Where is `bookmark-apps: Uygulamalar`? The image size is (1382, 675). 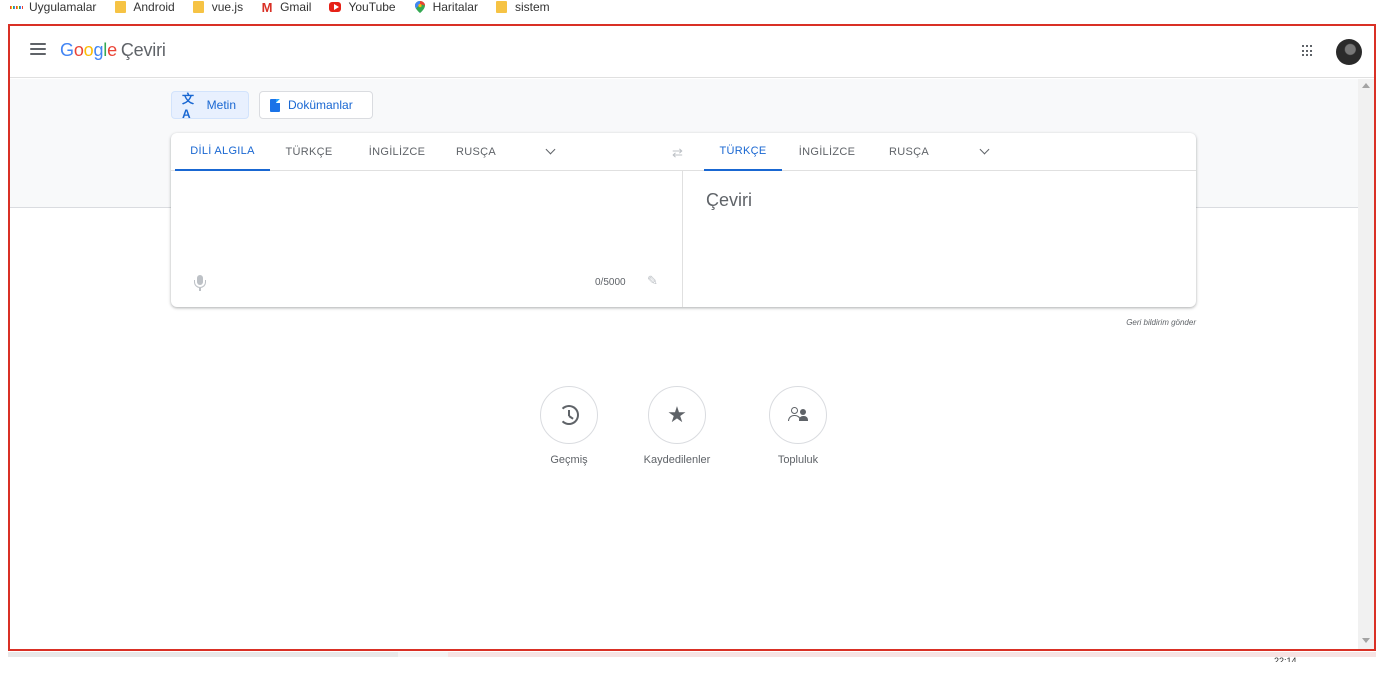
bookmark-apps: Uygulamalar is located at coordinates (53, 7).